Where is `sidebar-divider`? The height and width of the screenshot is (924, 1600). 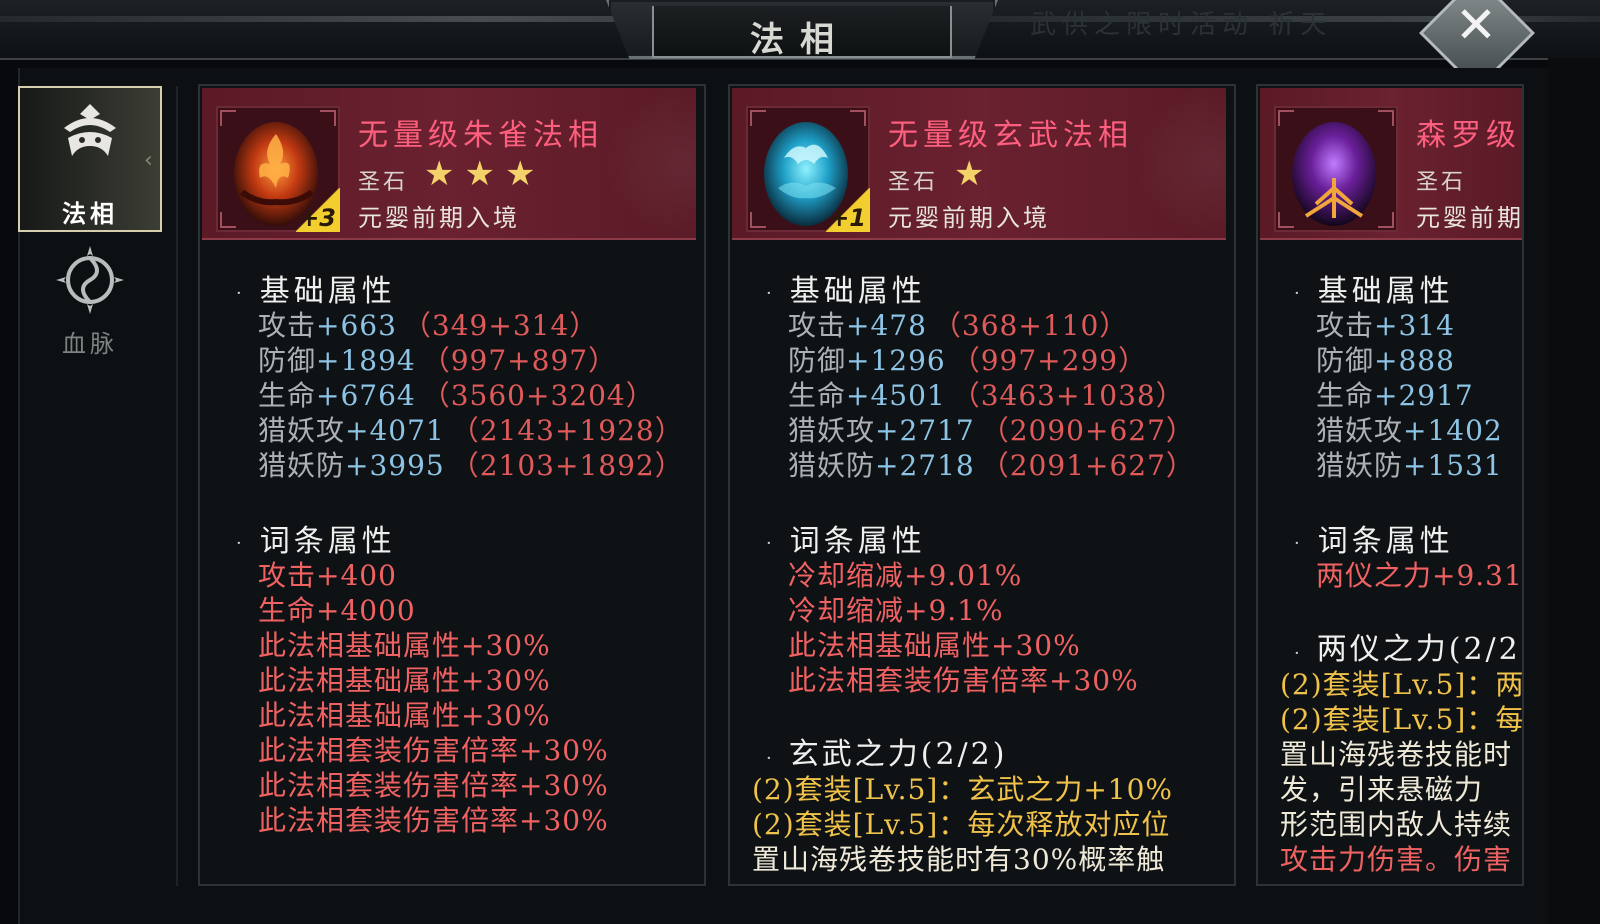 sidebar-divider is located at coordinates (177, 486).